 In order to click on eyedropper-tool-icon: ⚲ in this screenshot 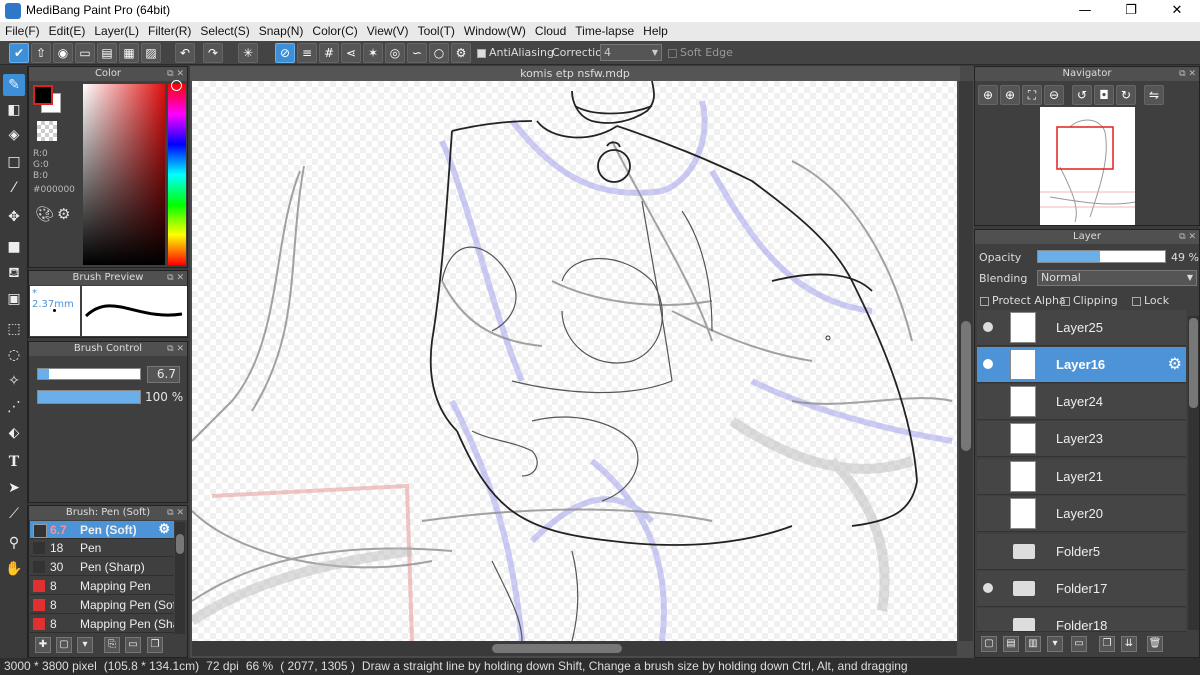, I will do `click(14, 543)`.